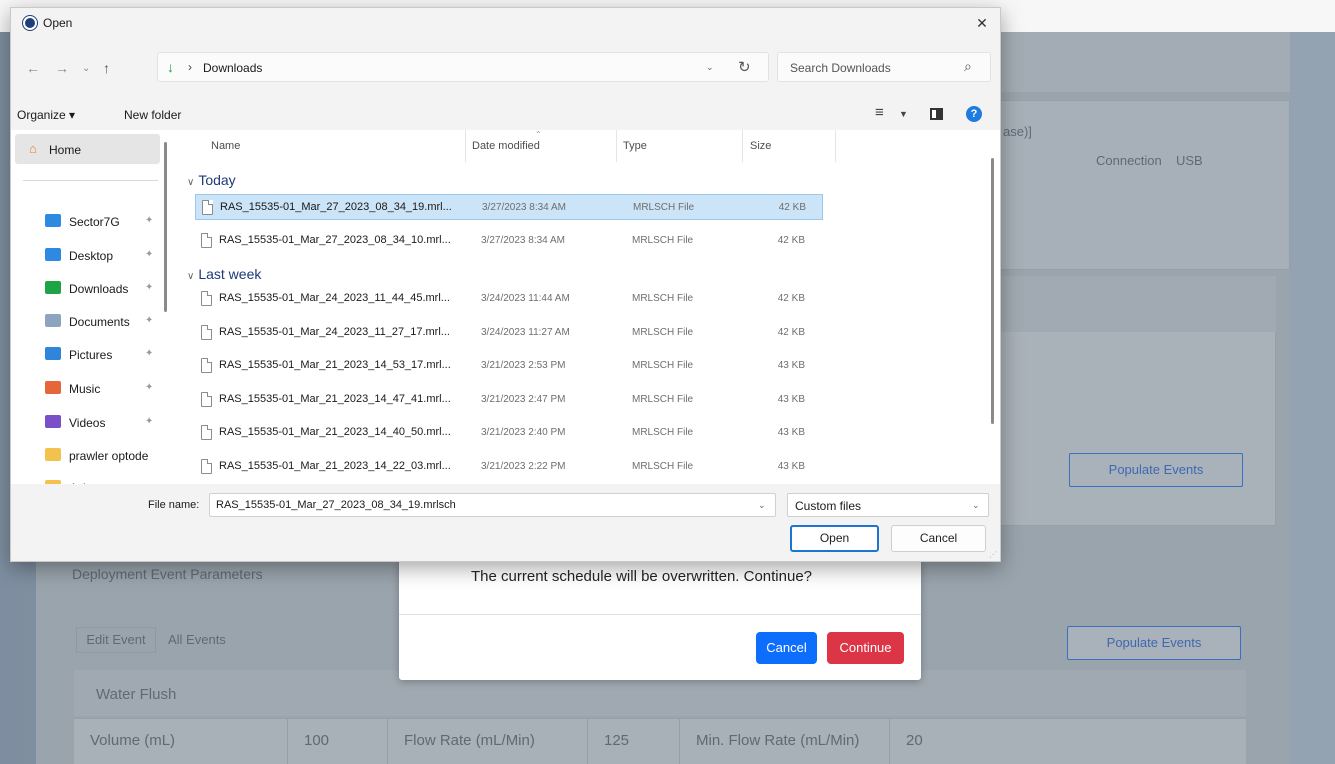 This screenshot has height=764, width=1335. What do you see at coordinates (116, 640) in the screenshot?
I see `tab-edit-event: Edit Event` at bounding box center [116, 640].